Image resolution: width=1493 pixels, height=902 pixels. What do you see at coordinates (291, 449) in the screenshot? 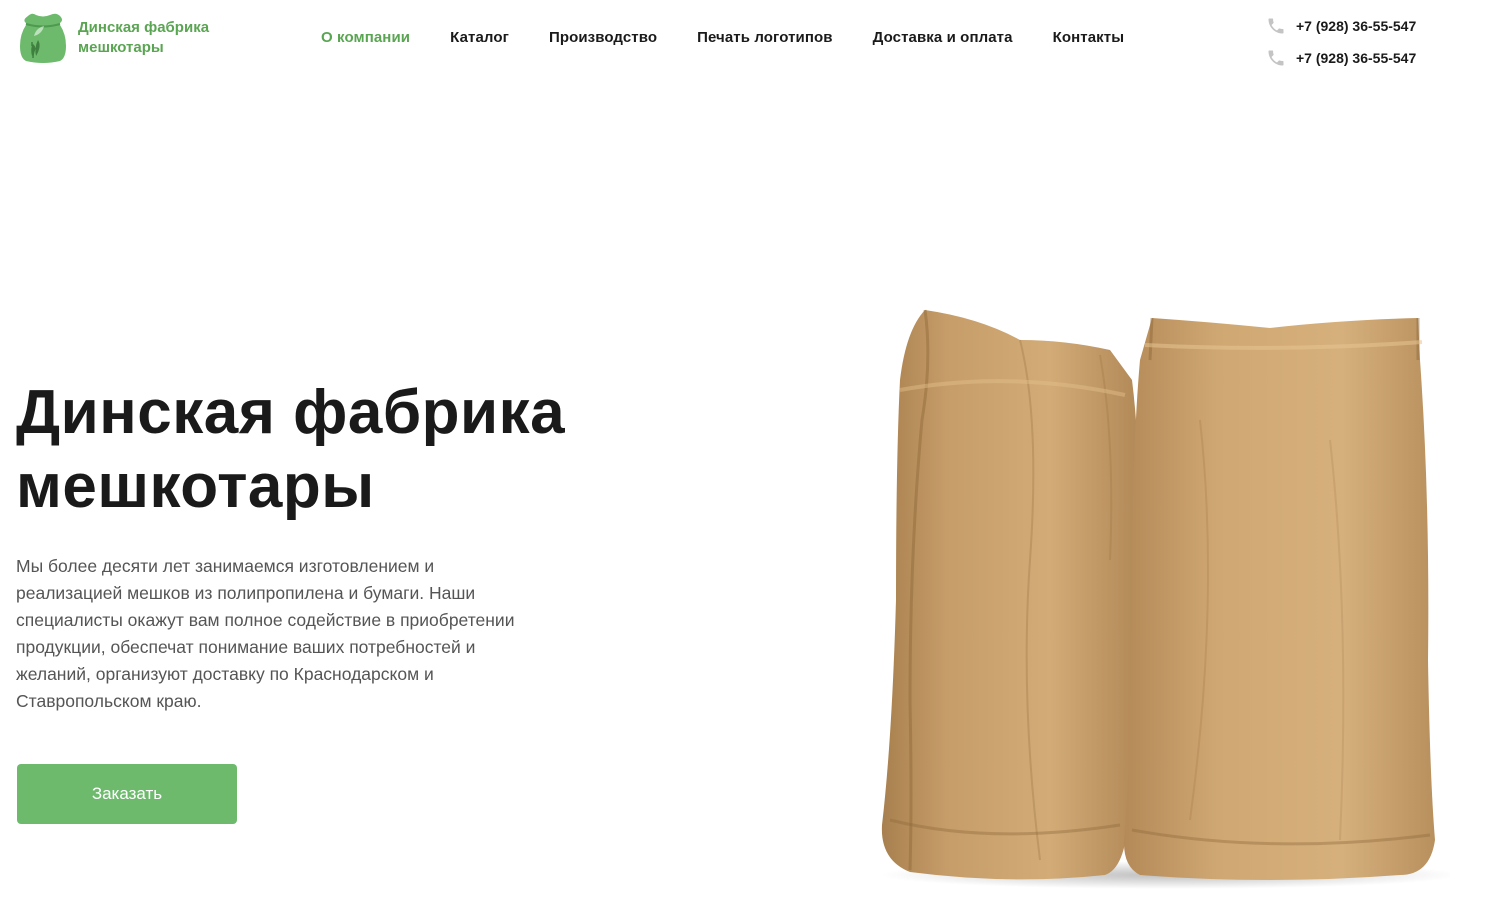
I see `hero-title: Динская фабрика мешкотары` at bounding box center [291, 449].